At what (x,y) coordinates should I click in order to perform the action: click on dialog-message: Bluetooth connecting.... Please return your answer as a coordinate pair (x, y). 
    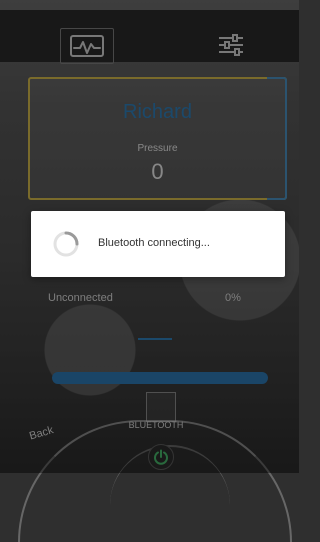
    Looking at the image, I should click on (154, 243).